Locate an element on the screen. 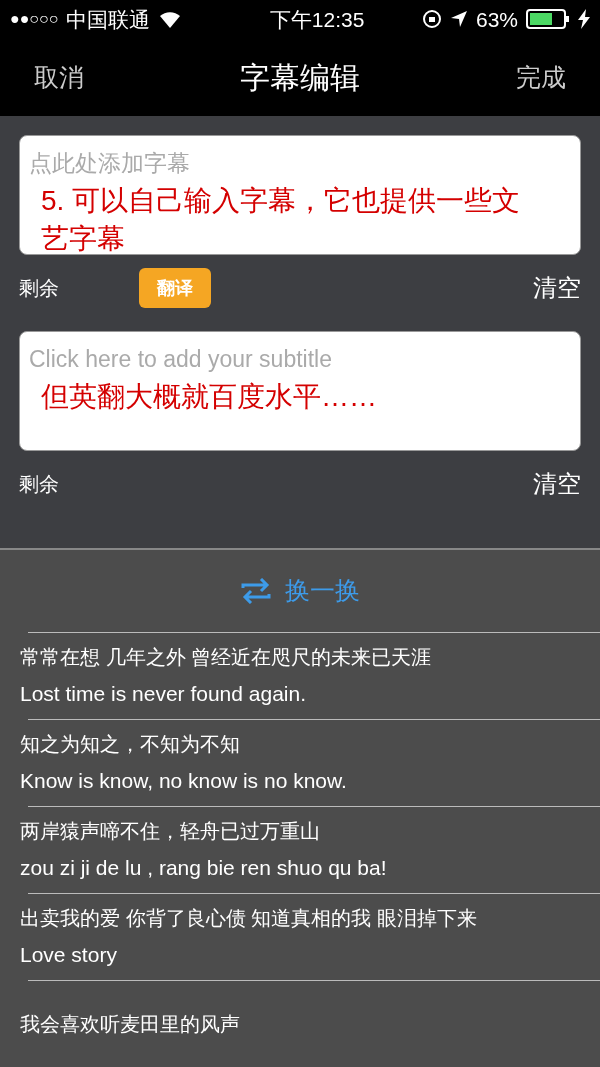 The image size is (600, 1067). page-title: 字幕编辑 is located at coordinates (300, 77).